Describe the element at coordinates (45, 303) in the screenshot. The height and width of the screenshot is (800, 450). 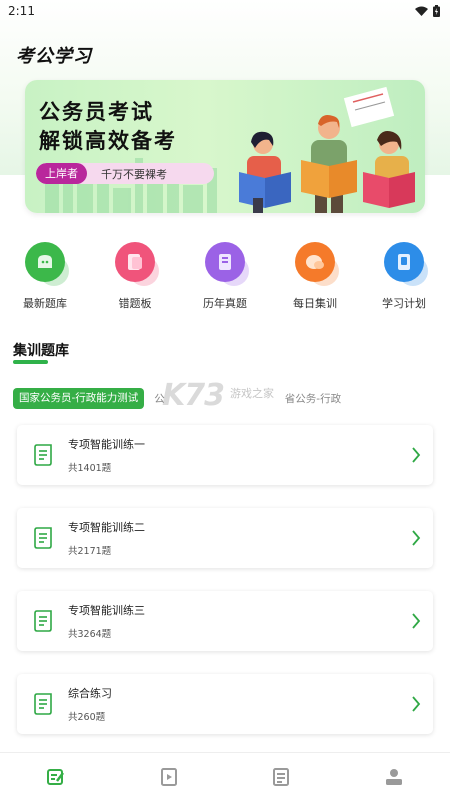
I see `quick-menu-label: 最新题库` at that location.